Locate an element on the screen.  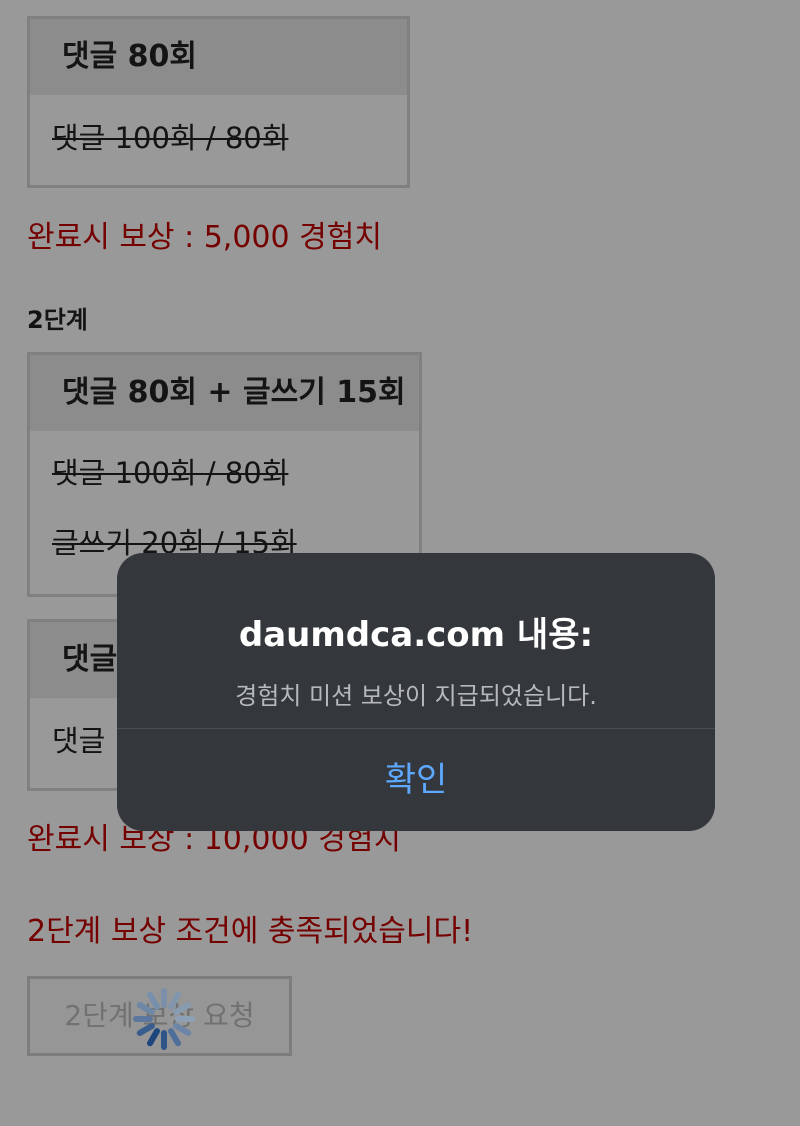
spinner-icon is located at coordinates (164, 1019).